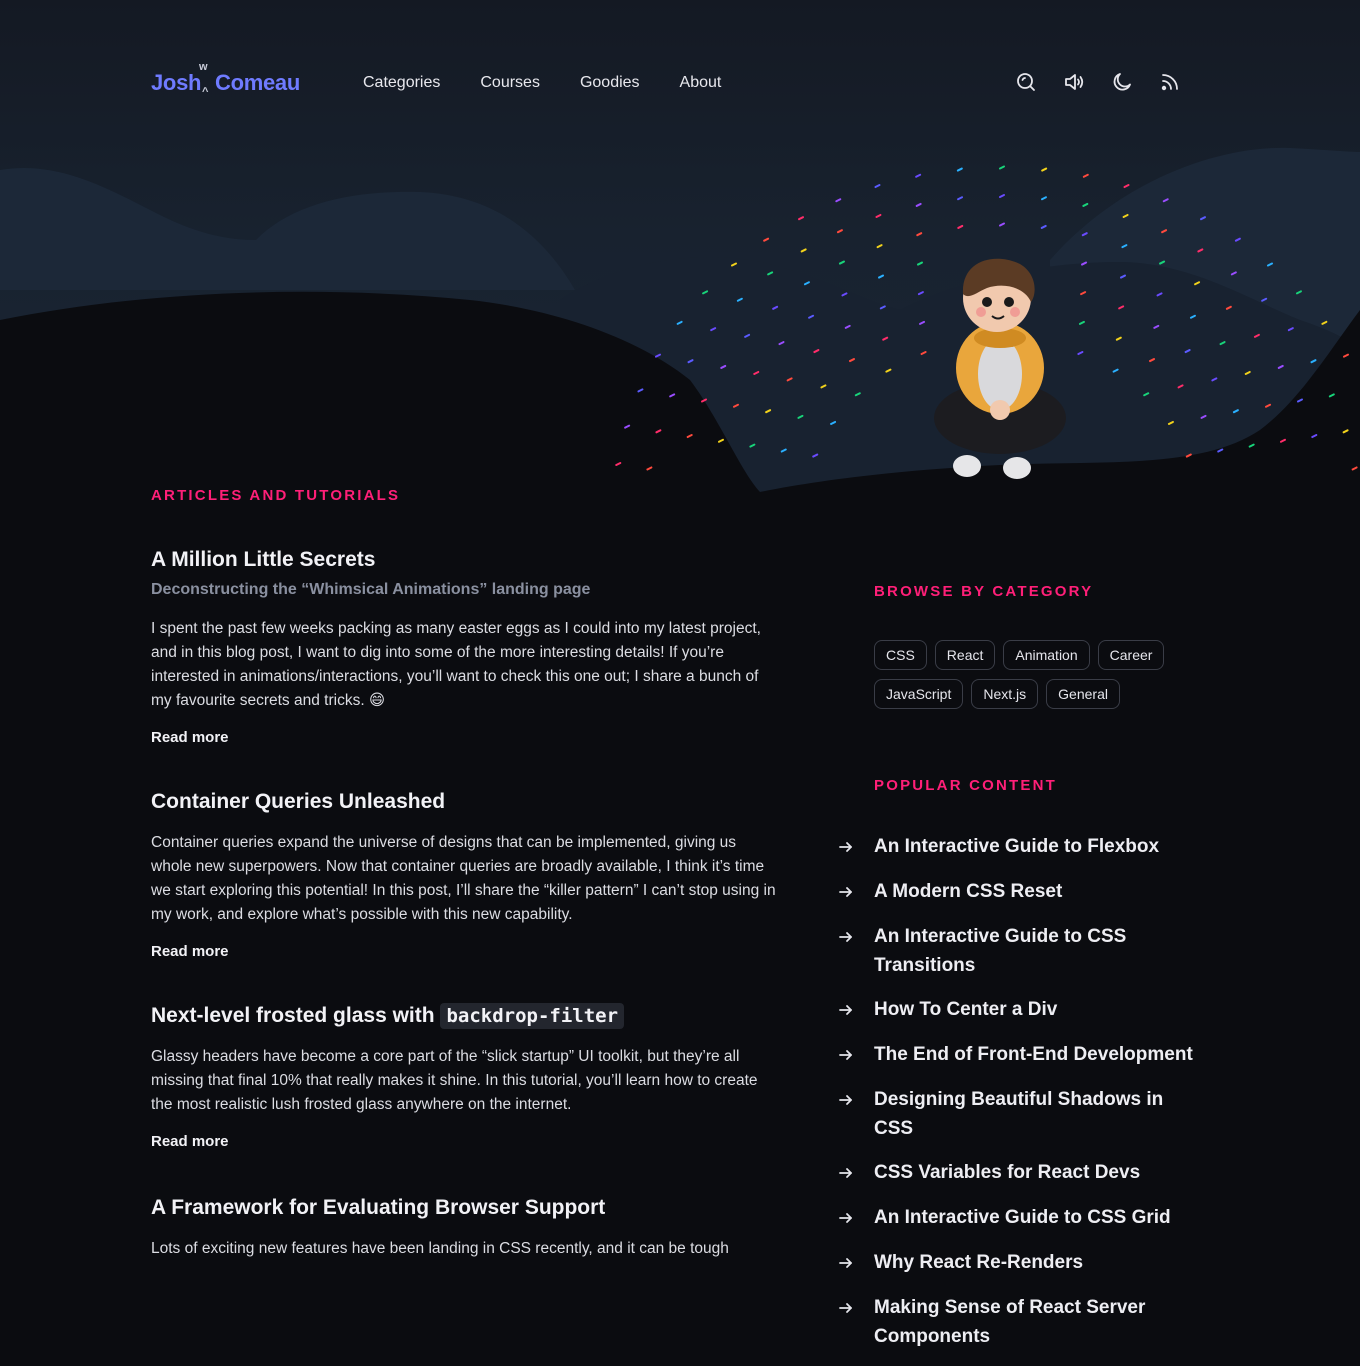  I want to click on popular-item: How To Center a Div, so click(1018, 1010).